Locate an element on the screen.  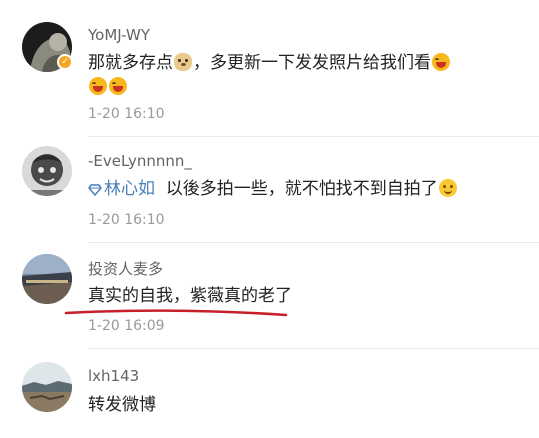
diamond-icon is located at coordinates (95, 191).